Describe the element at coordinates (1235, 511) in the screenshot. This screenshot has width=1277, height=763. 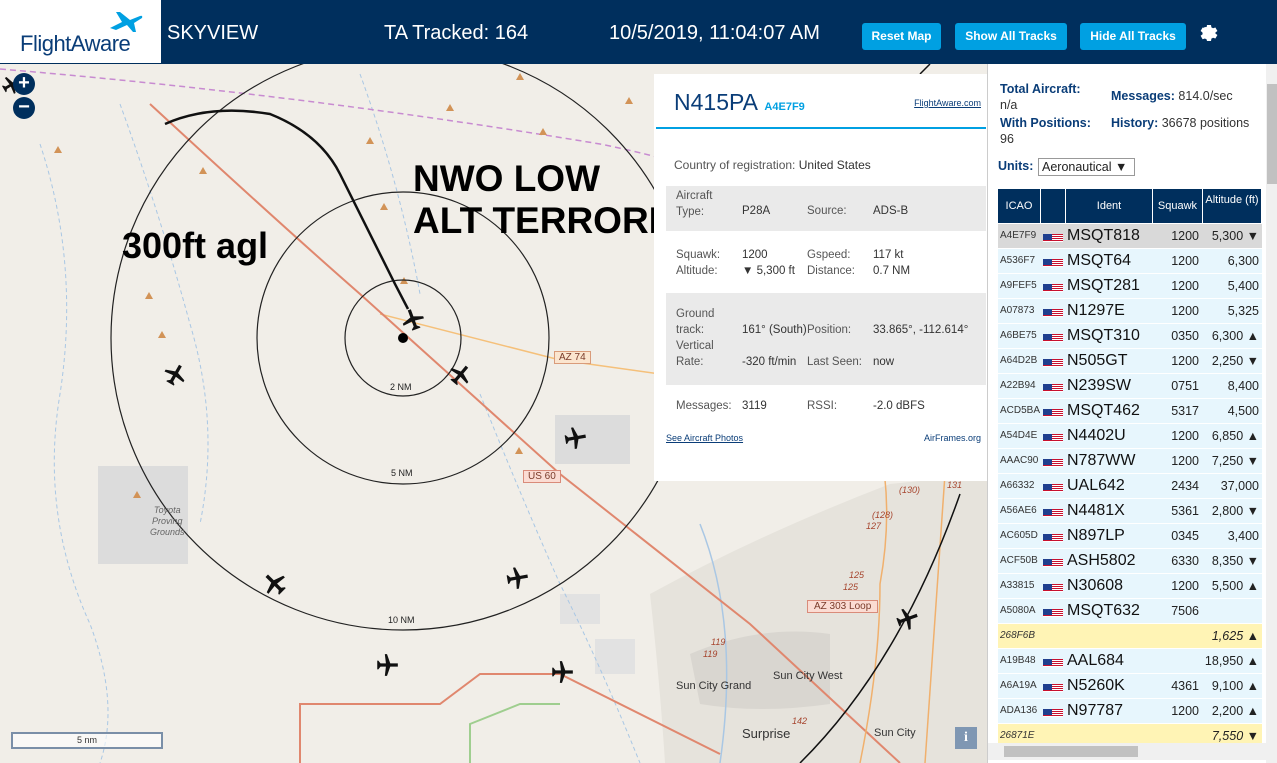
I see `cell-altitude: 2,800 ▼` at that location.